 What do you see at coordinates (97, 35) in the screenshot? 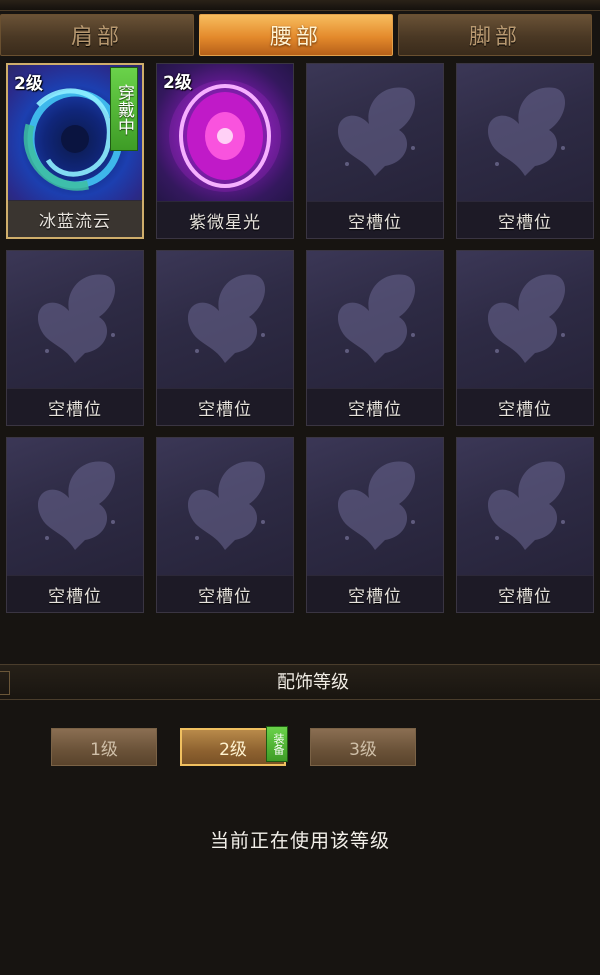
I see `tab-shoulder: 肩部` at bounding box center [97, 35].